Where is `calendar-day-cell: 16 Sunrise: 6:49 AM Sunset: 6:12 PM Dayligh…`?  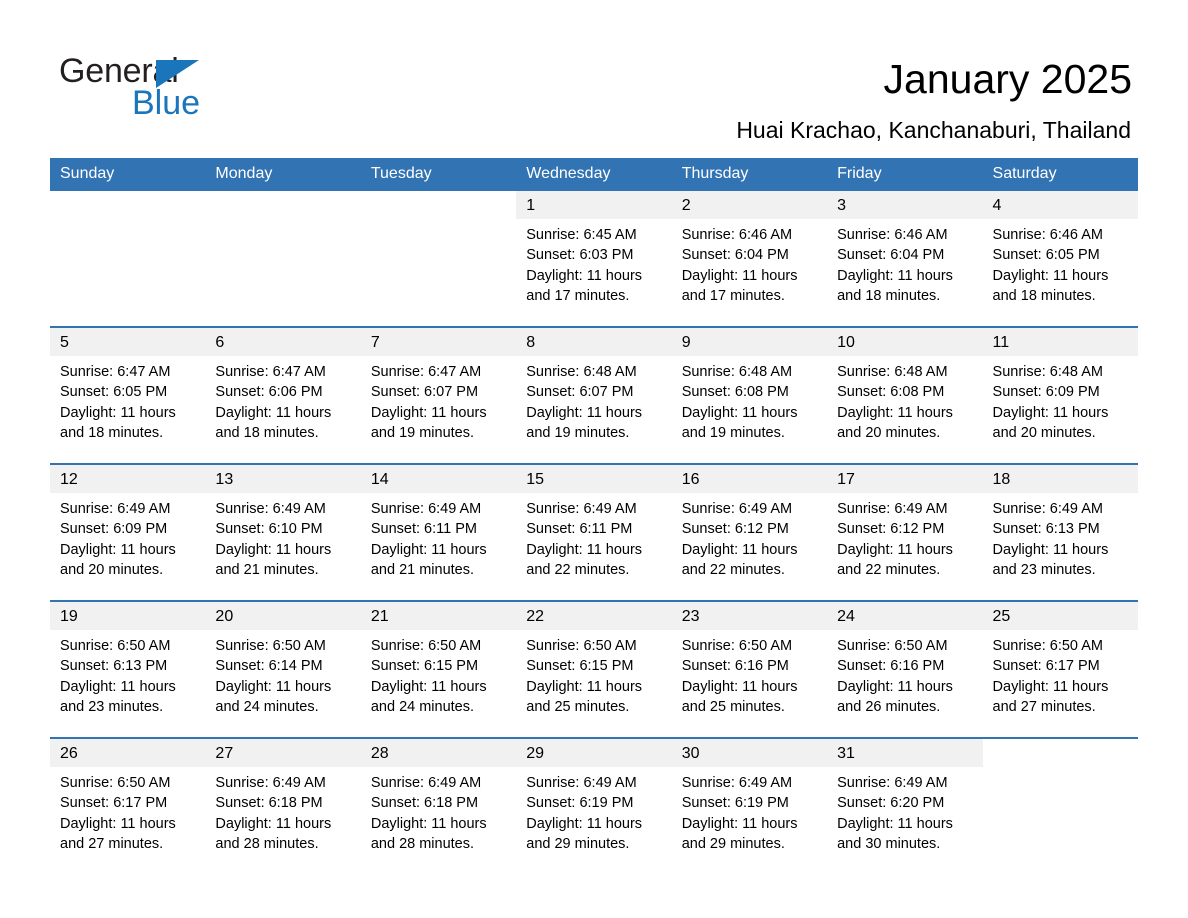
calendar-day-cell: 16 Sunrise: 6:49 AM Sunset: 6:12 PM Dayligh… is located at coordinates (749, 532).